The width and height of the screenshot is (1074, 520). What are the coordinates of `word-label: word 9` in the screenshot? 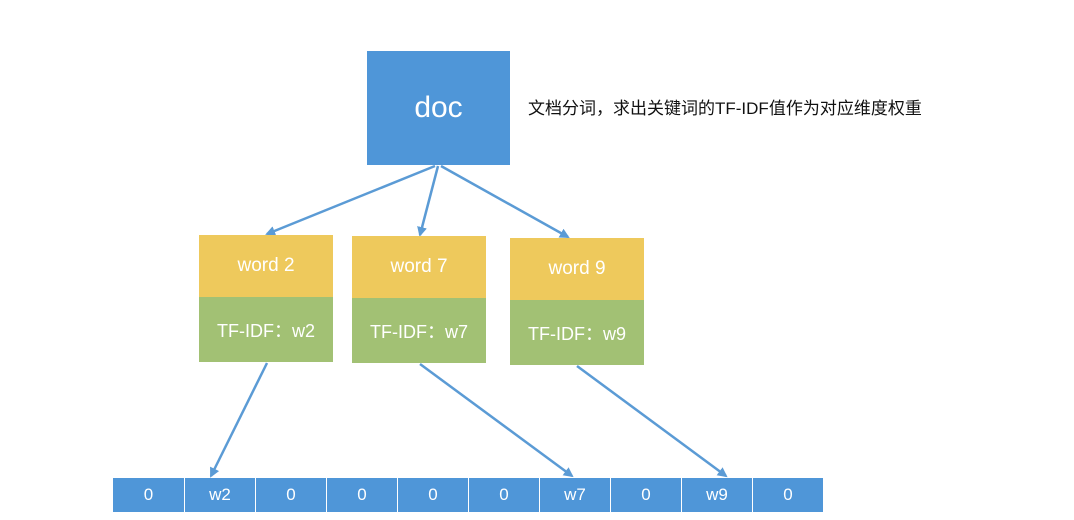 It's located at (577, 269).